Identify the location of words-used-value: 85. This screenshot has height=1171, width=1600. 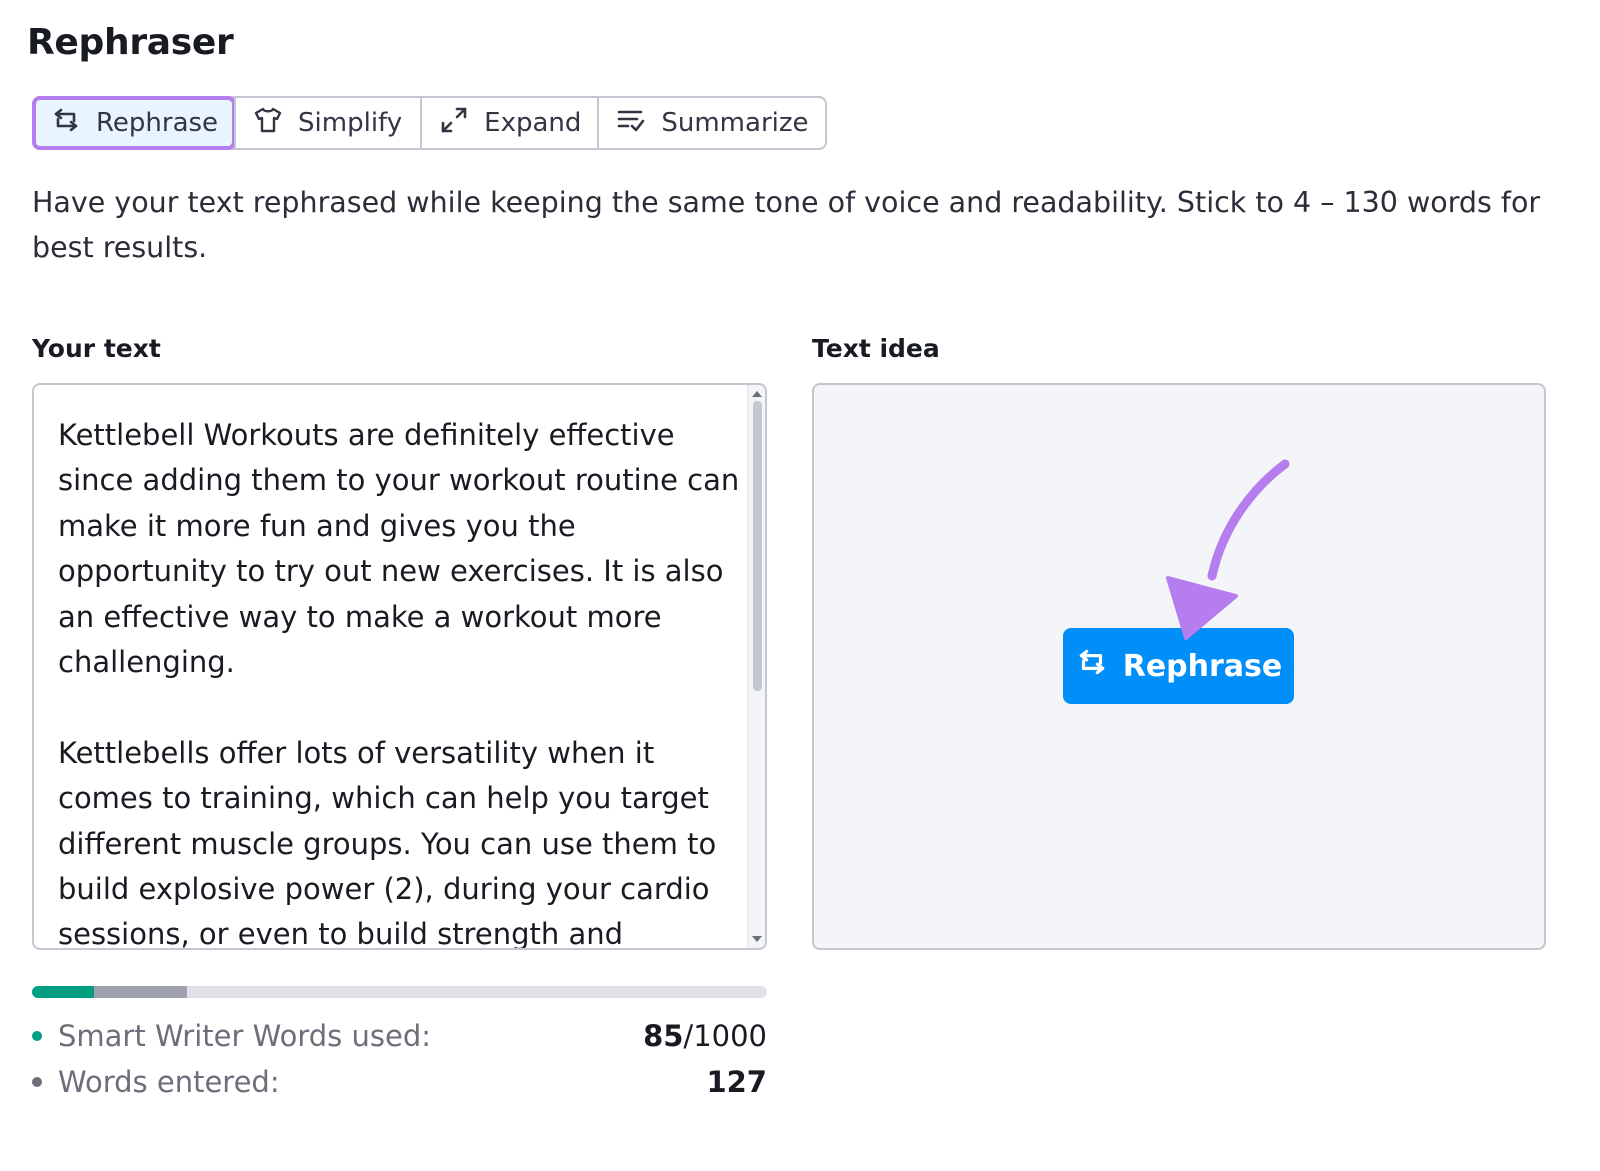
(663, 1036).